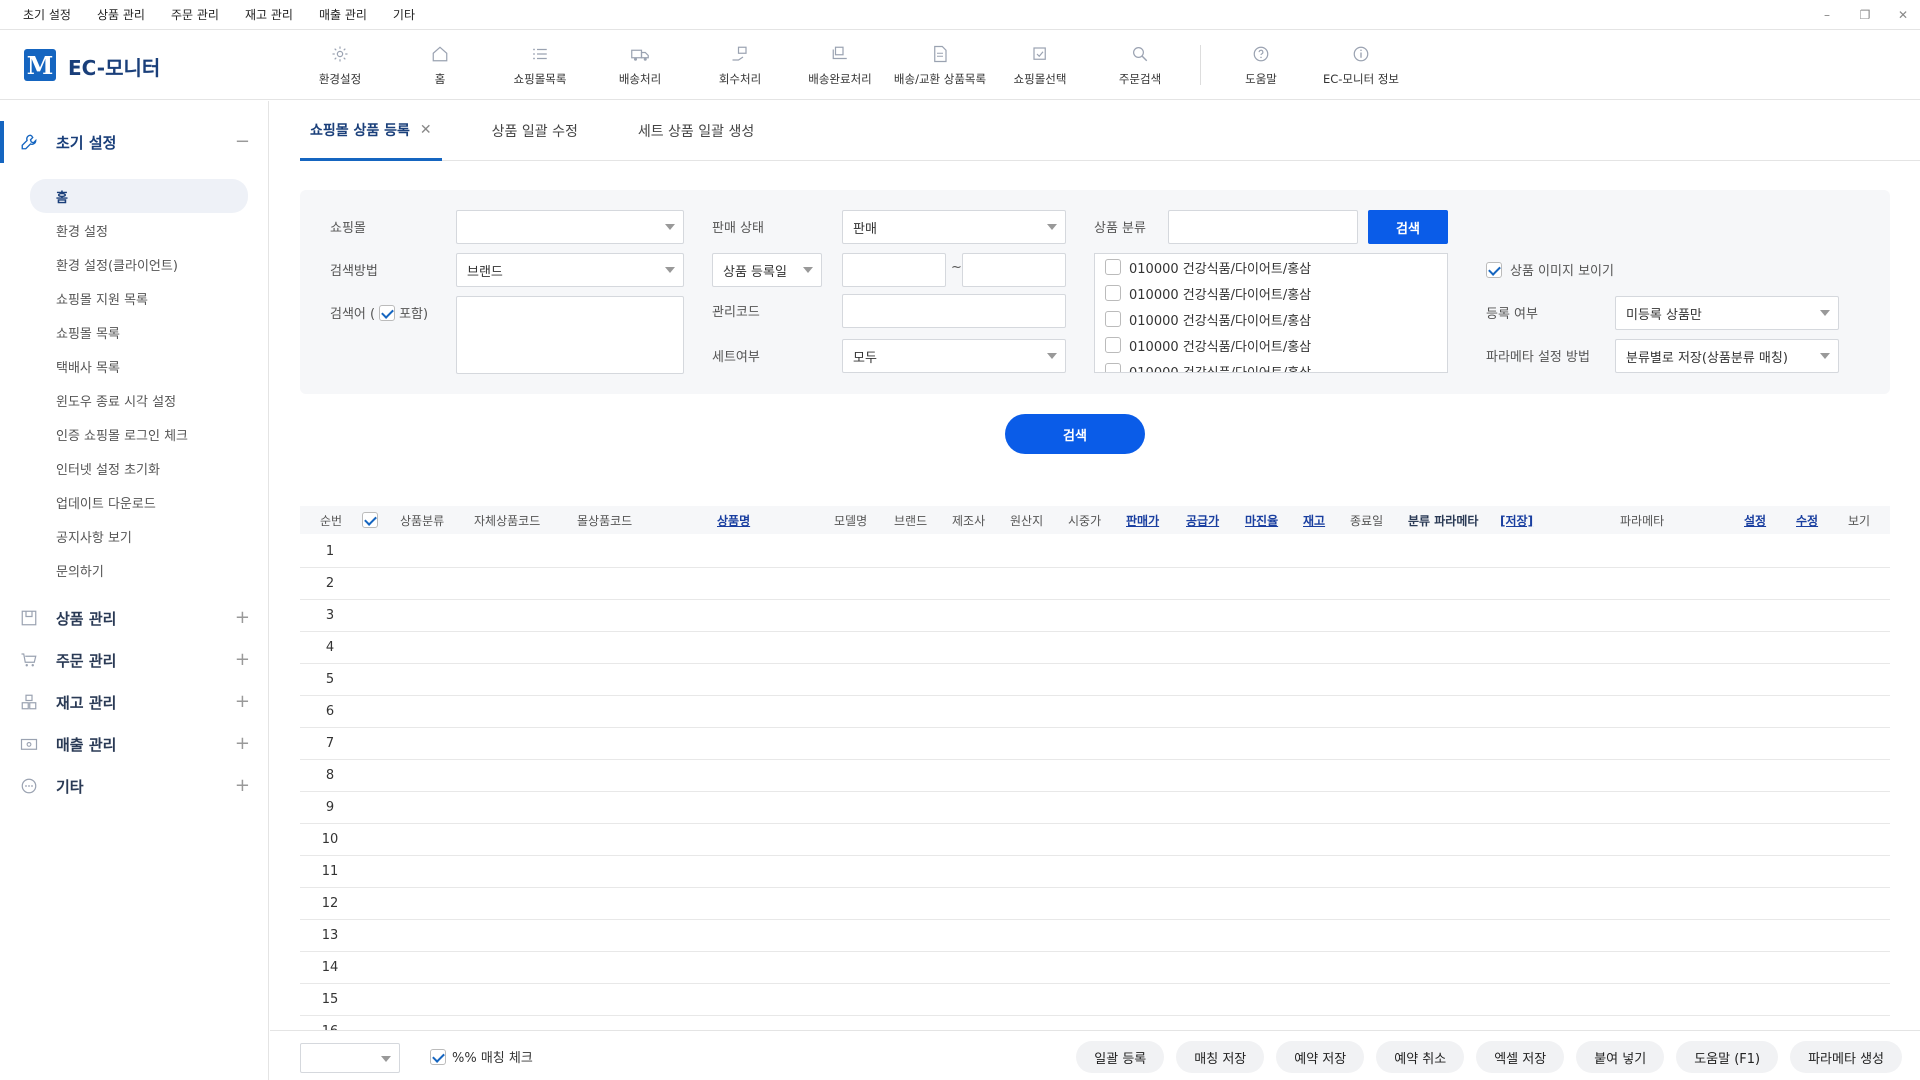  What do you see at coordinates (1263, 227) in the screenshot?
I see `category-input` at bounding box center [1263, 227].